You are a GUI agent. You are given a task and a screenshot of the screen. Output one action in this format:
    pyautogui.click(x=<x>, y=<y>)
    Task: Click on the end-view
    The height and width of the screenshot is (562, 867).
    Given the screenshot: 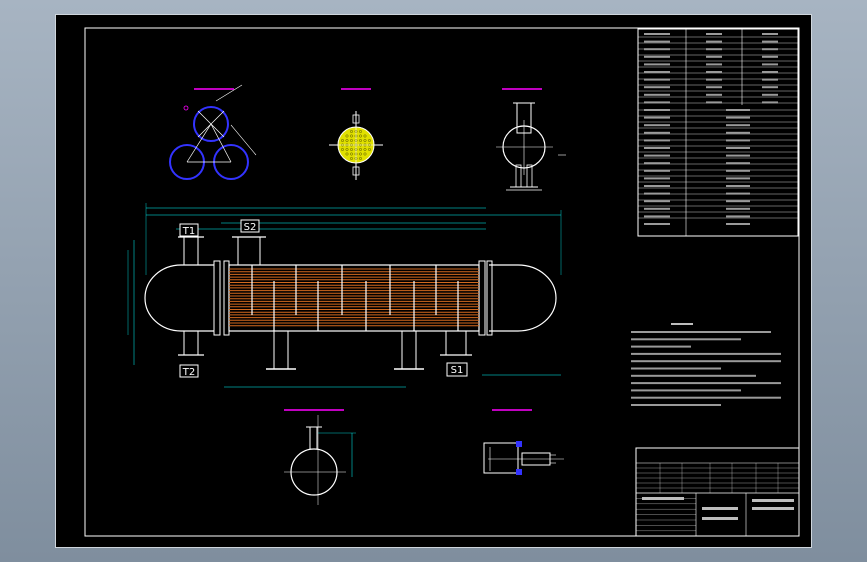 What is the action you would take?
    pyautogui.click(x=531, y=139)
    